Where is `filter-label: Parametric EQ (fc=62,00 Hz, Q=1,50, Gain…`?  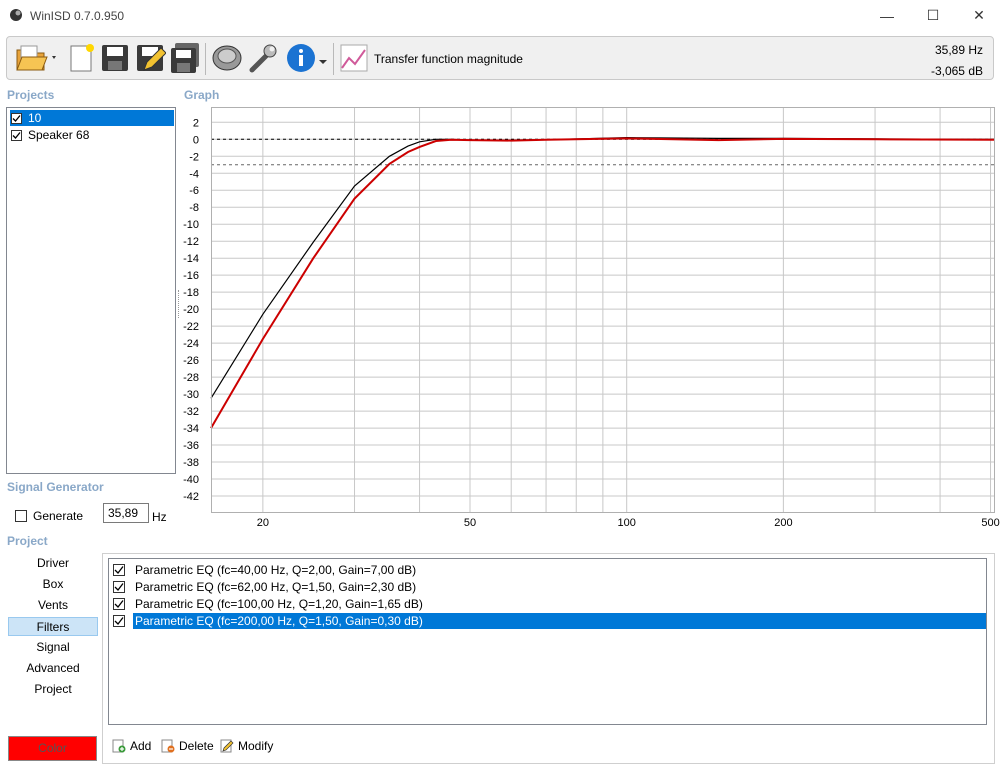 filter-label: Parametric EQ (fc=62,00 Hz, Q=1,50, Gain… is located at coordinates (276, 587).